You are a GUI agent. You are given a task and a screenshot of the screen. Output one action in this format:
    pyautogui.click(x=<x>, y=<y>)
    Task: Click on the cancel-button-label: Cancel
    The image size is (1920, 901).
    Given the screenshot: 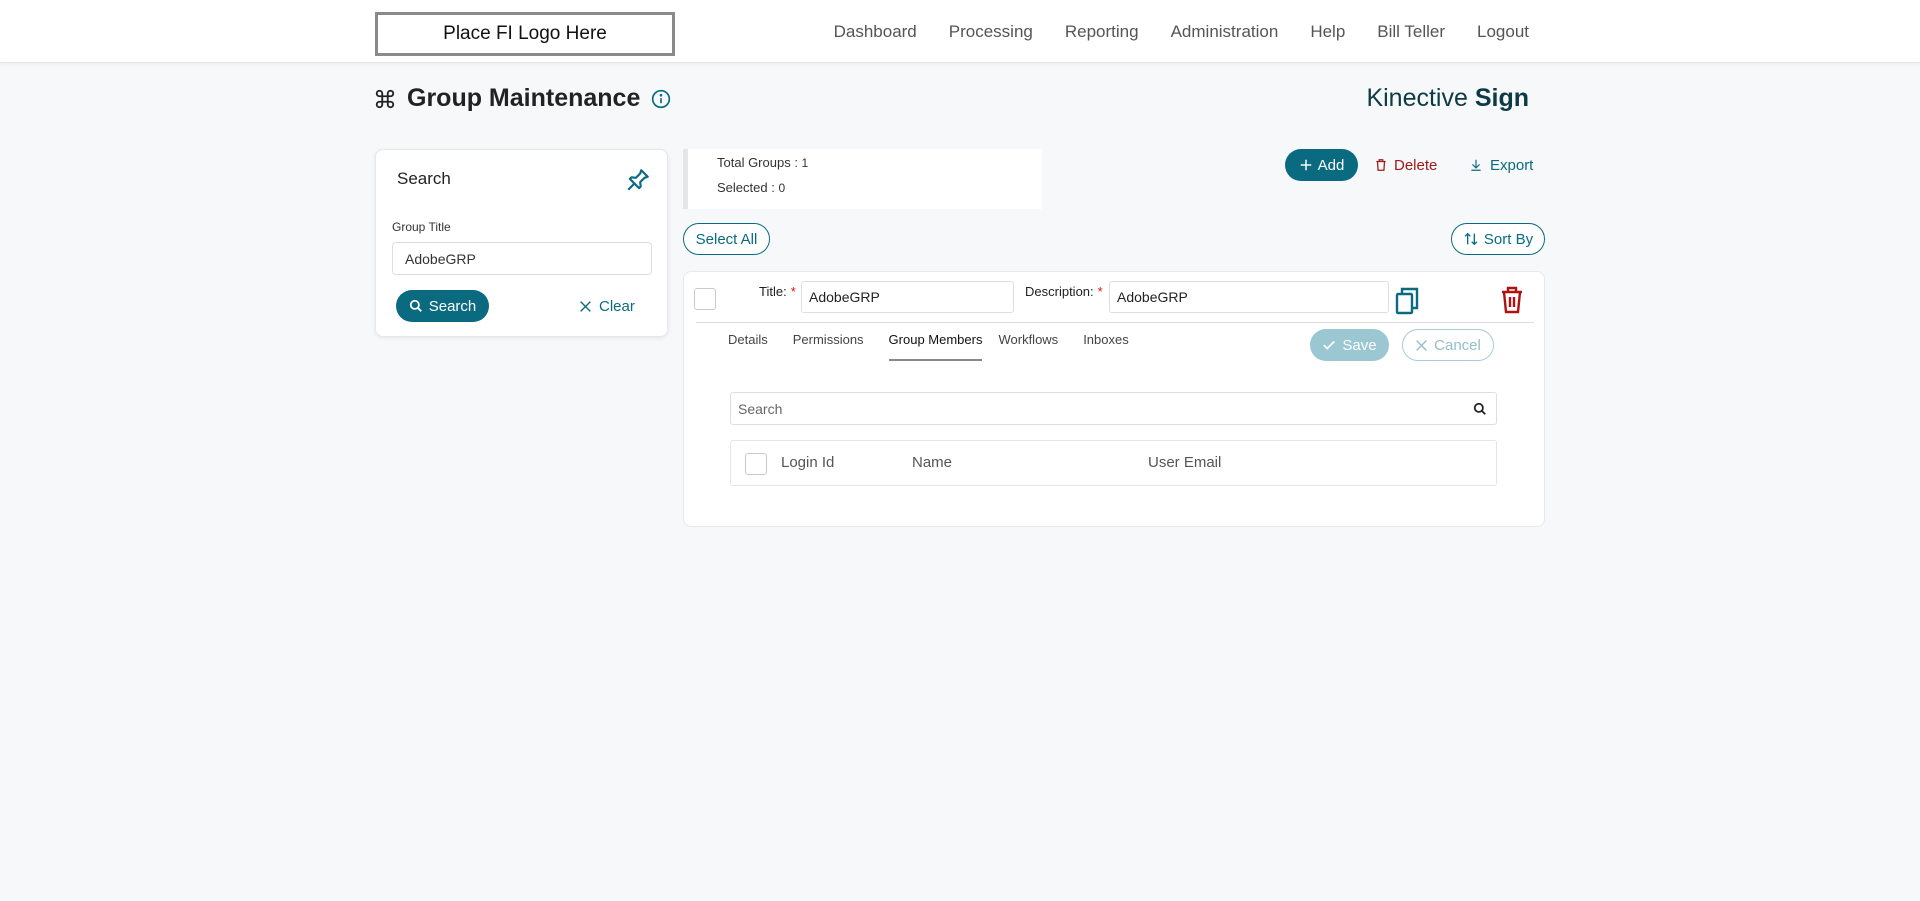 What is the action you would take?
    pyautogui.click(x=1457, y=345)
    